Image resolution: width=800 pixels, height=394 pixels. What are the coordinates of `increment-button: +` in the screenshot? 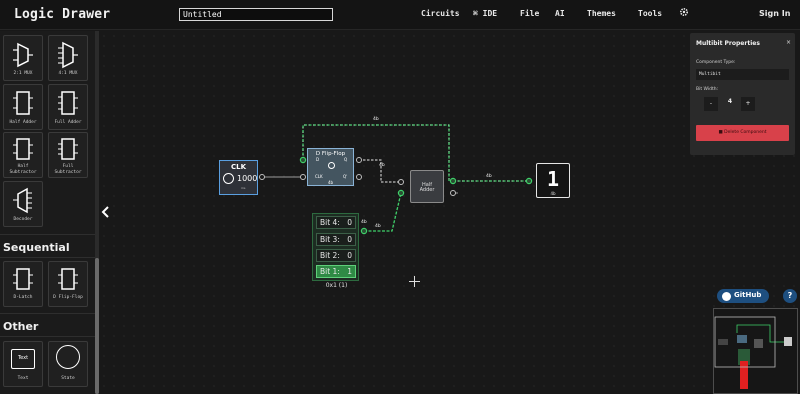 It's located at (748, 104).